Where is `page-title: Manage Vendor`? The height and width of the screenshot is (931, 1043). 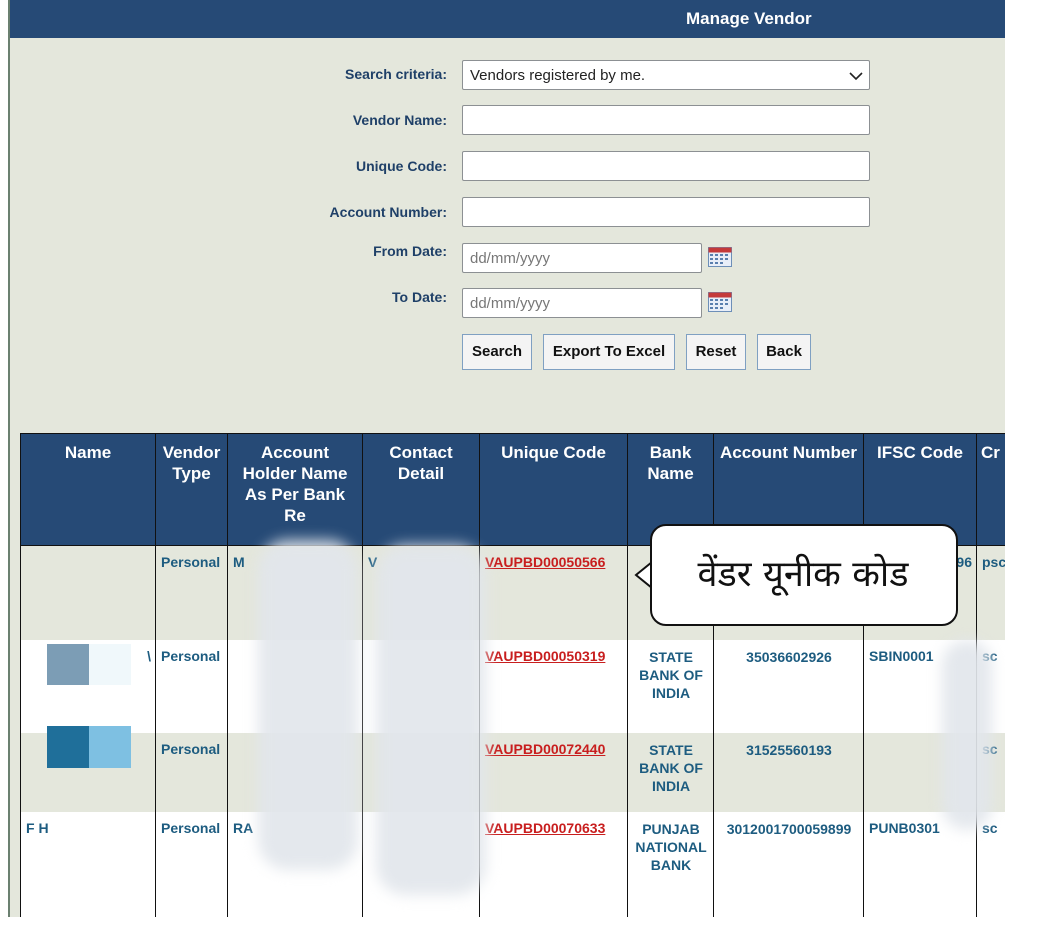 page-title: Manage Vendor is located at coordinates (749, 18).